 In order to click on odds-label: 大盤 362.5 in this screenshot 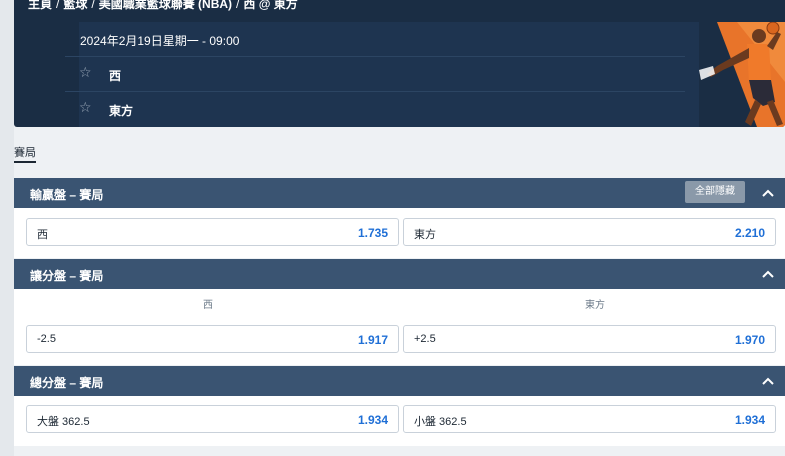, I will do `click(63, 422)`.